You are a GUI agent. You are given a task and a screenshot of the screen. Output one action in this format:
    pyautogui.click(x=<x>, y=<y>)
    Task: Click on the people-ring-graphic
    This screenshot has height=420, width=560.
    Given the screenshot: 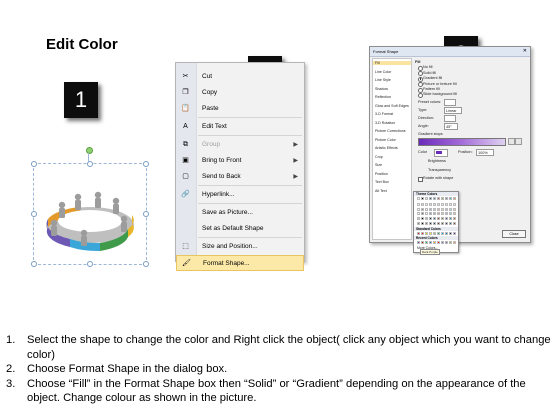 What is the action you would take?
    pyautogui.click(x=90, y=215)
    